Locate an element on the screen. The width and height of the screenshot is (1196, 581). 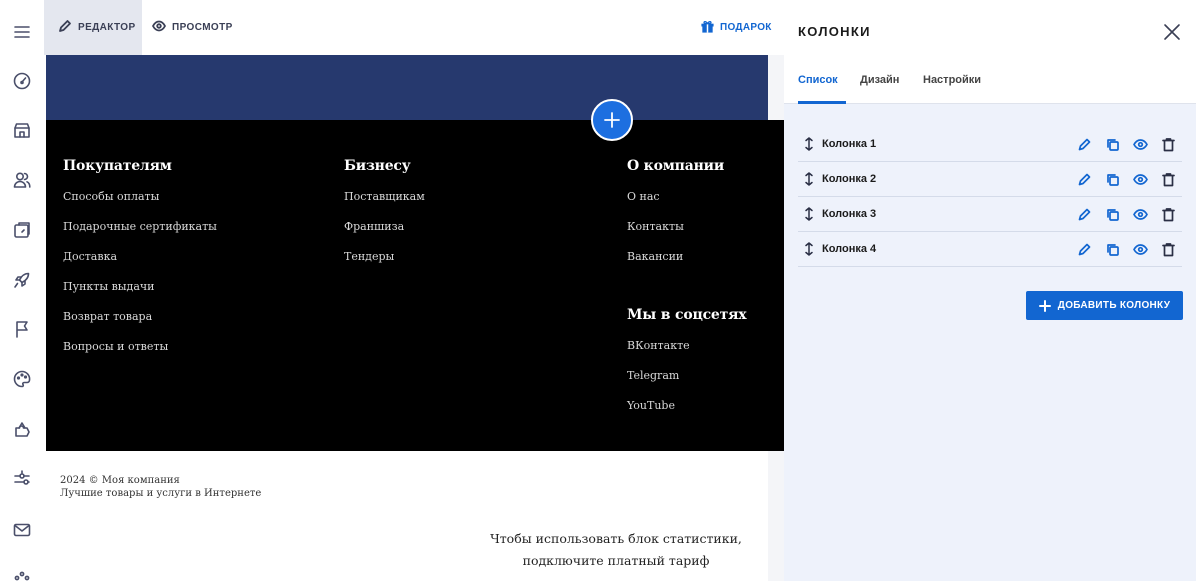
mail-icon is located at coordinates (22, 530).